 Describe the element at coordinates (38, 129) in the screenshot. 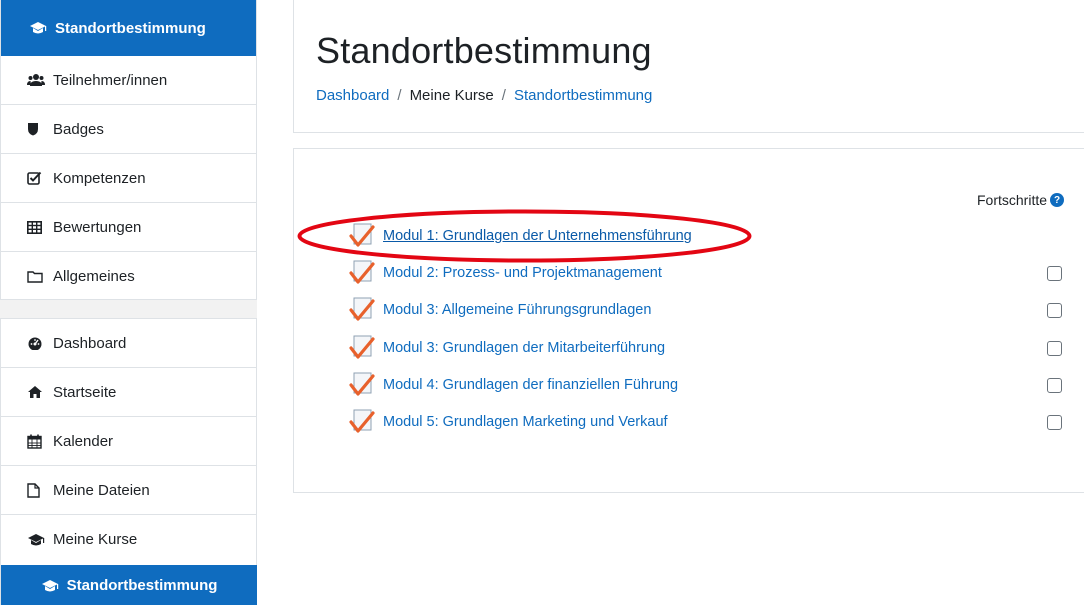

I see `shield-icon` at that location.